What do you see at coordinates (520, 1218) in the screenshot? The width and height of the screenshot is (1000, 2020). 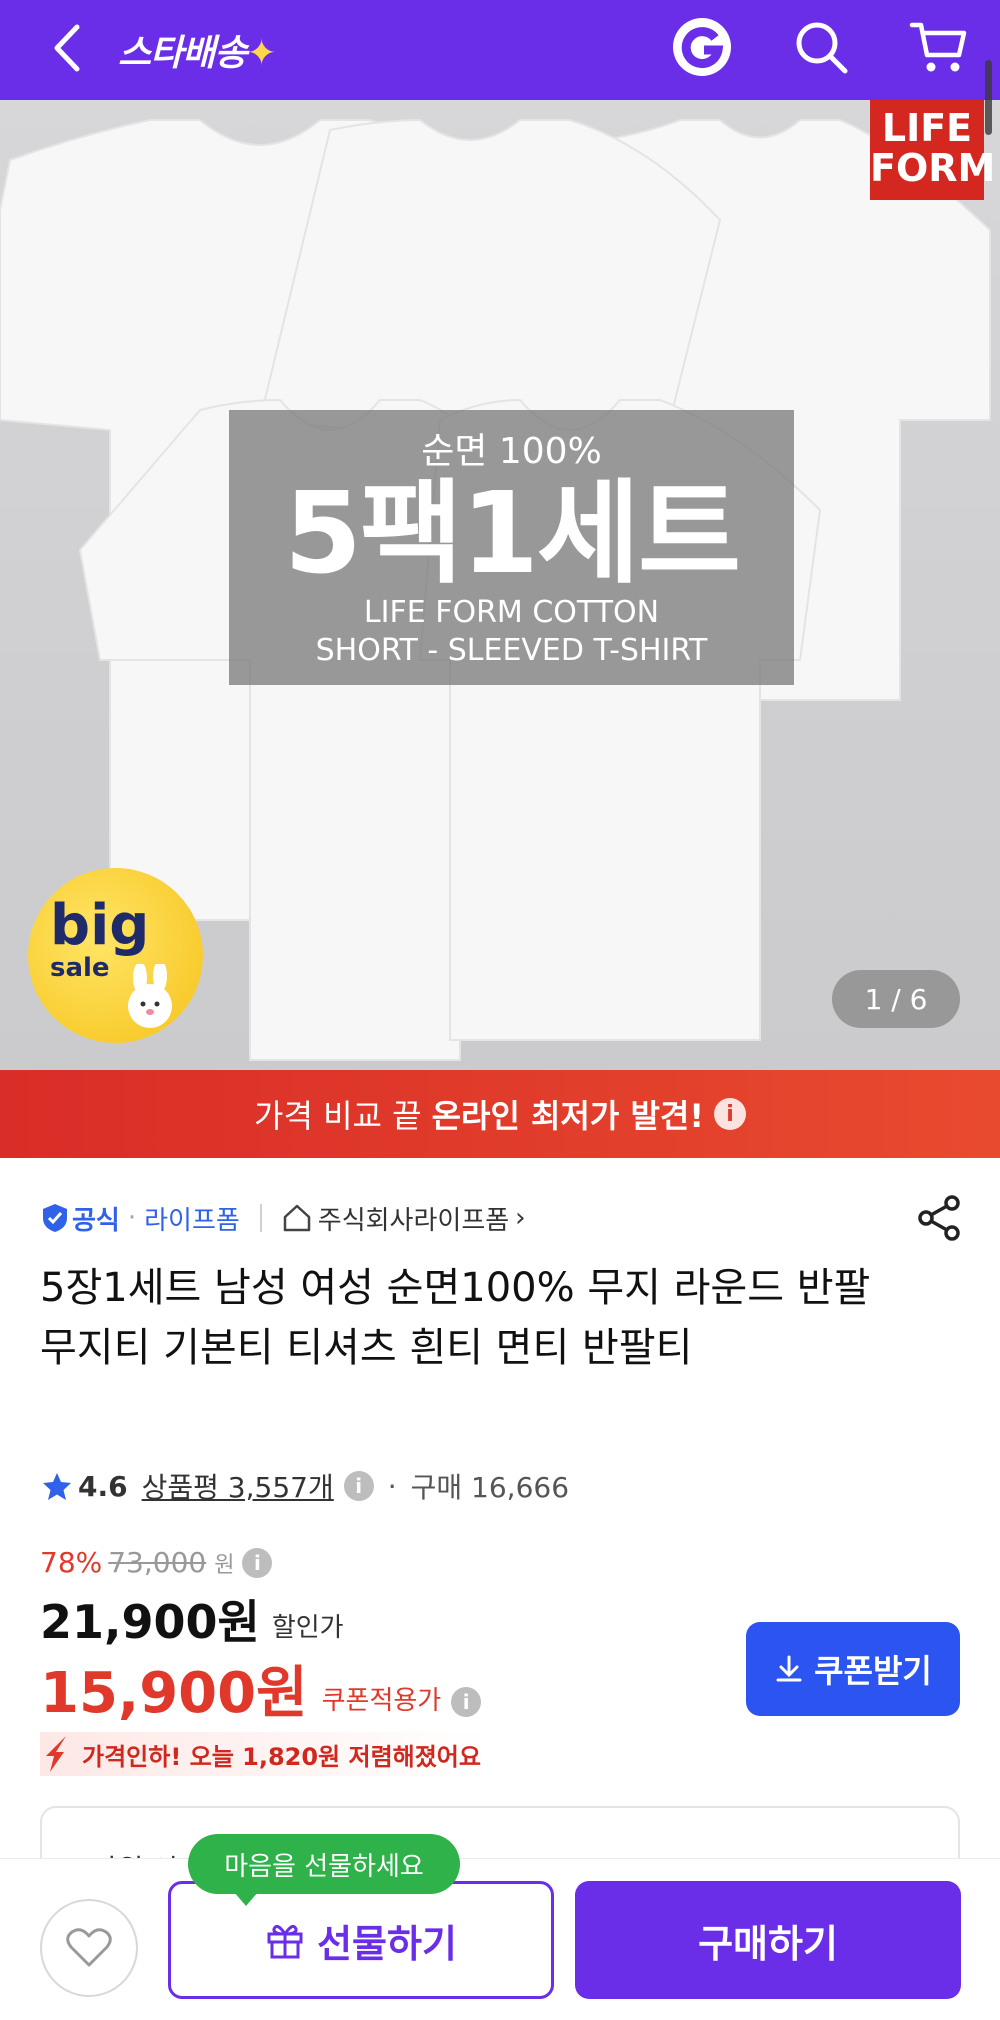 I see `chevron-right-icon: ›` at bounding box center [520, 1218].